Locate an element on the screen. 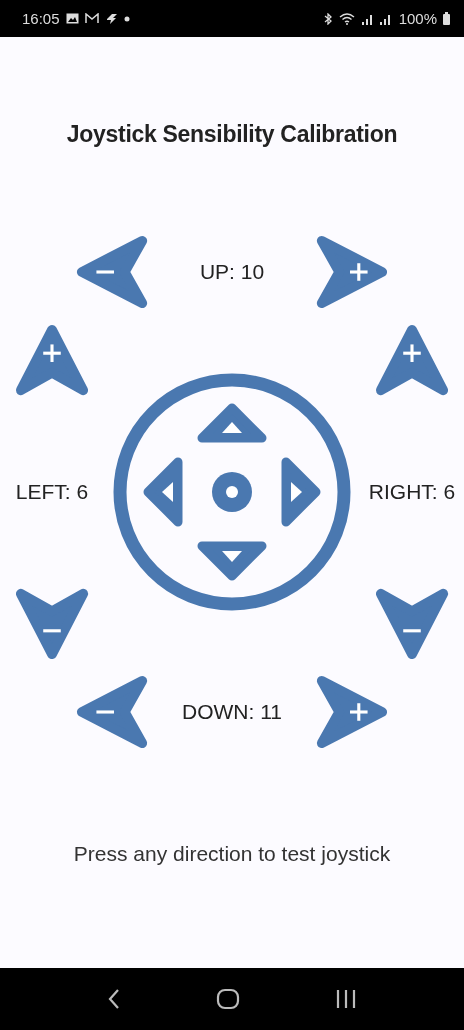 This screenshot has height=1030, width=464. mail-icon is located at coordinates (91, 18).